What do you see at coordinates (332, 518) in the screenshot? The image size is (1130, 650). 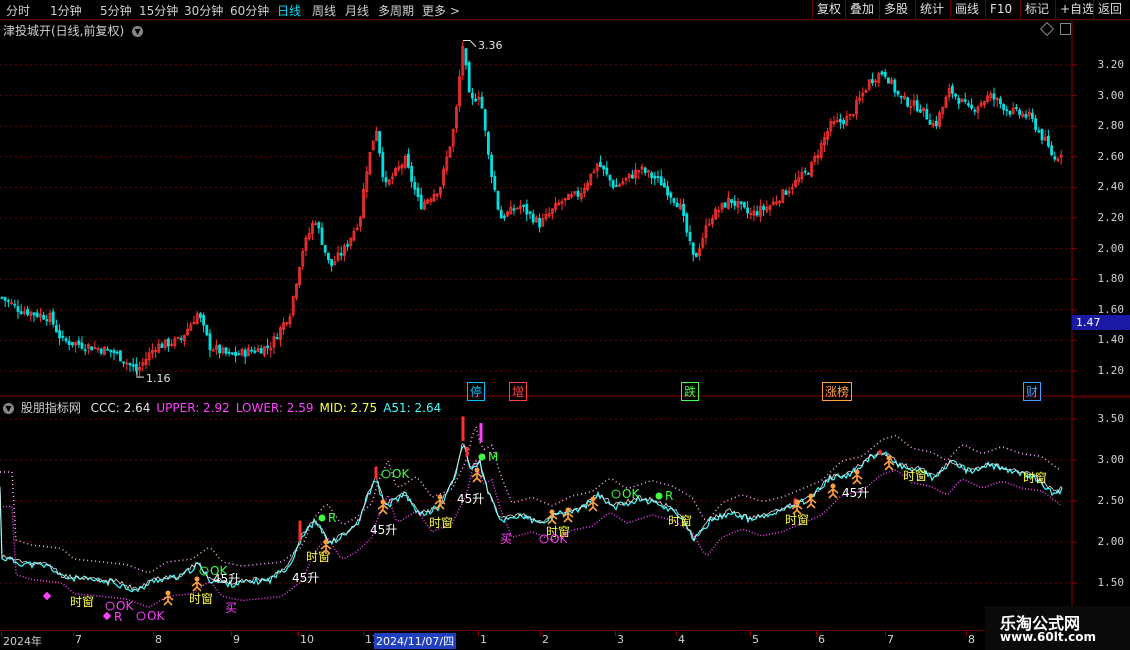 I see `r-signal: R` at bounding box center [332, 518].